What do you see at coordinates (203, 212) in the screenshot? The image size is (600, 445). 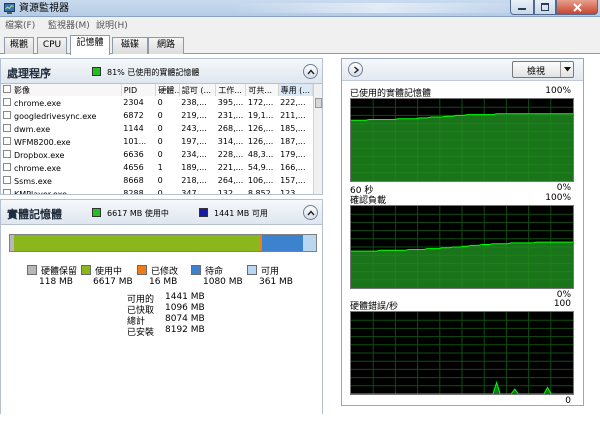 I see `available-swatch` at bounding box center [203, 212].